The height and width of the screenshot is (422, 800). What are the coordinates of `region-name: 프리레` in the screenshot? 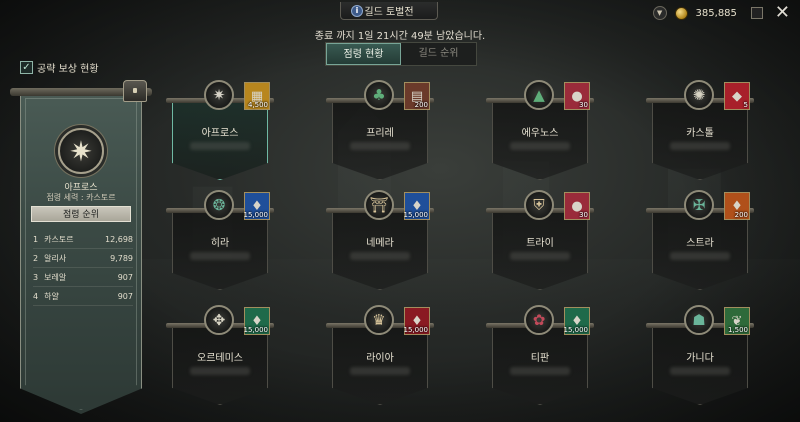 It's located at (380, 133).